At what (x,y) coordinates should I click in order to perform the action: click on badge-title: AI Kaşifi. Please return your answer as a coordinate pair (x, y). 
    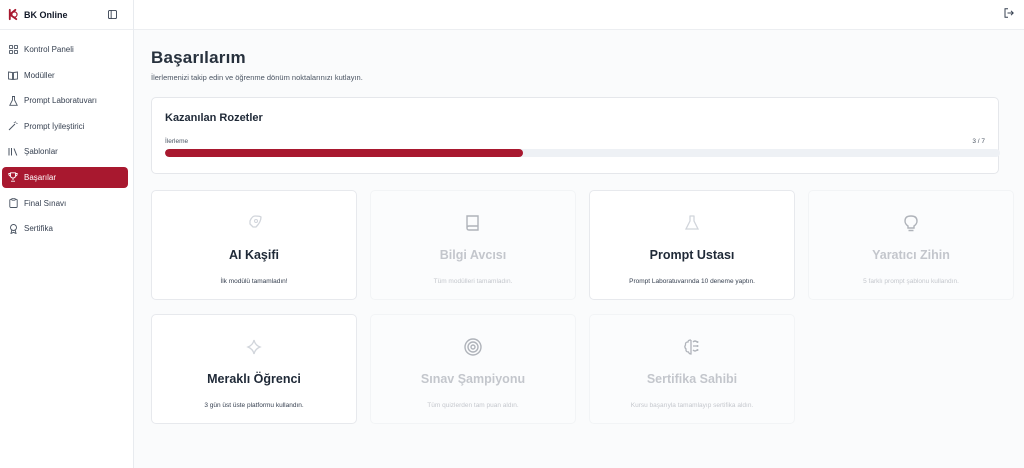
    Looking at the image, I should click on (253, 255).